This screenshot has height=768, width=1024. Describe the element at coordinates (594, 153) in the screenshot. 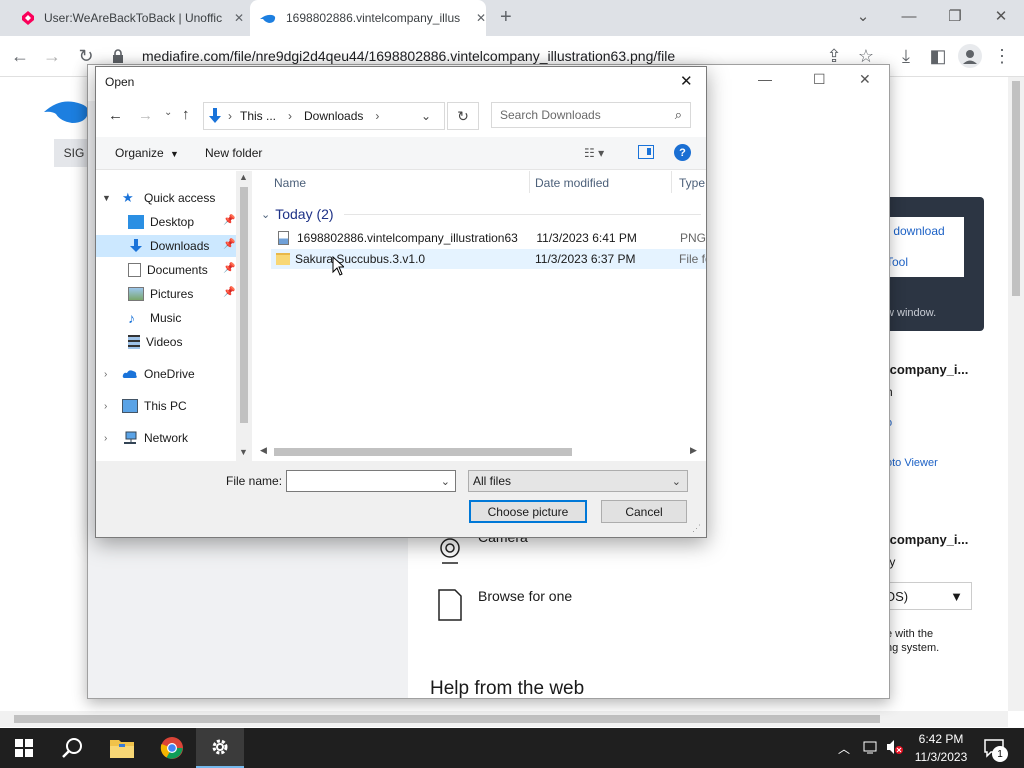

I see `view-options-icon: ☷ ▾` at that location.